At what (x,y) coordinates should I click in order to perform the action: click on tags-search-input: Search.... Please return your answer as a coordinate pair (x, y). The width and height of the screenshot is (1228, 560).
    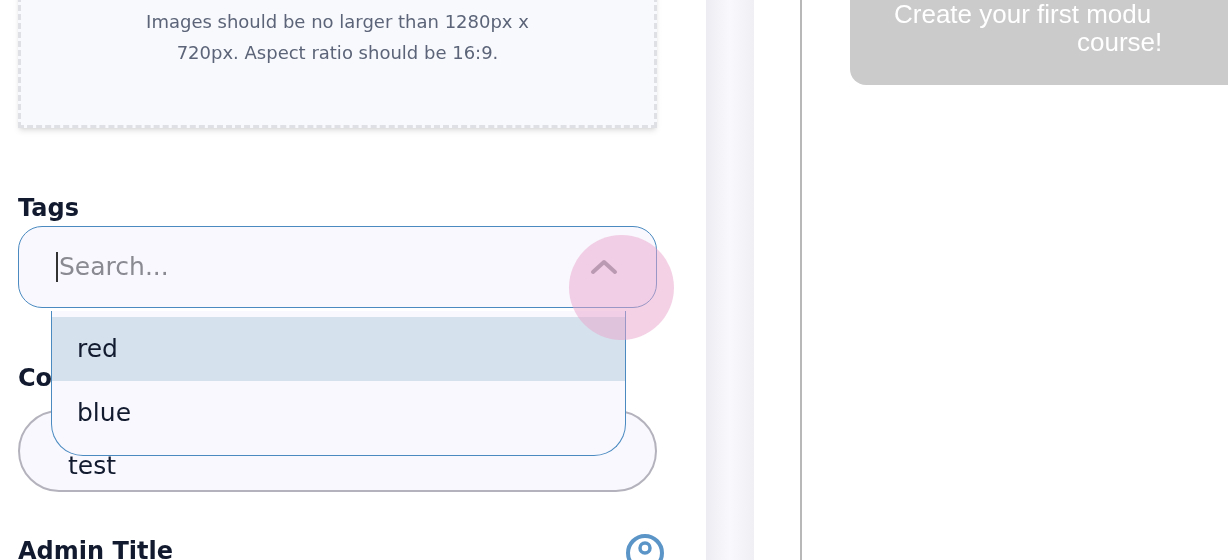
    Looking at the image, I should click on (324, 267).